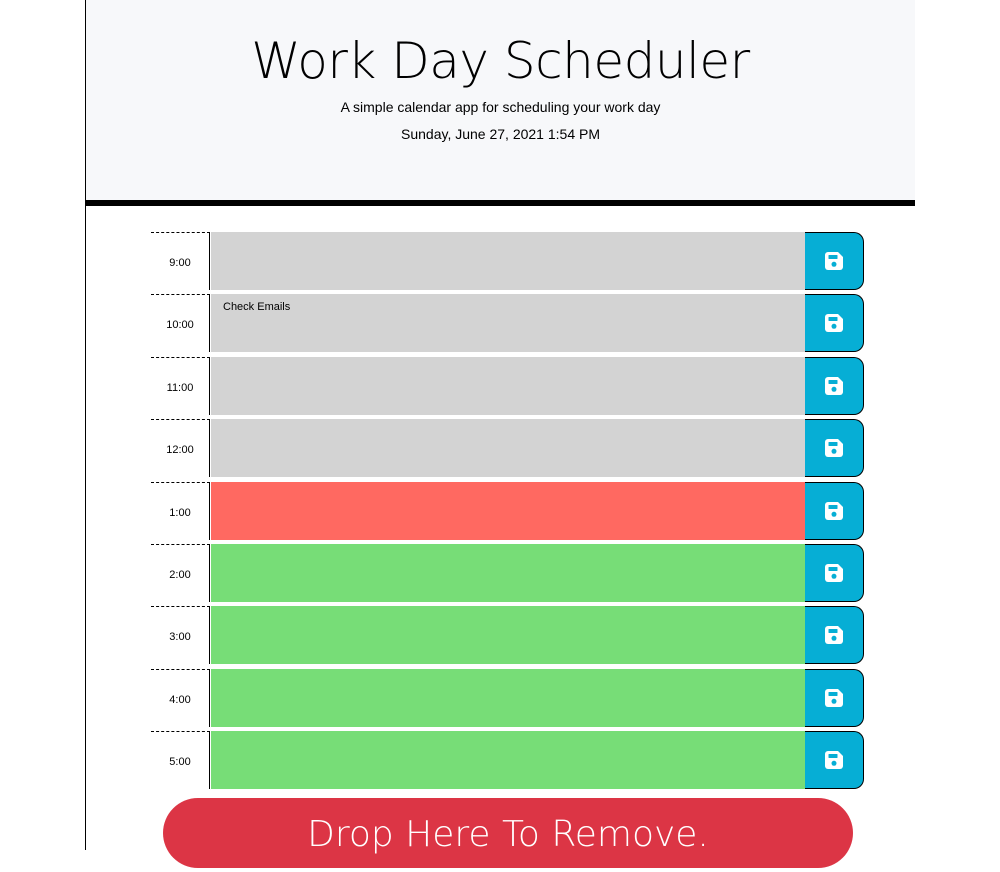  I want to click on hour-label: 5:00, so click(180, 760).